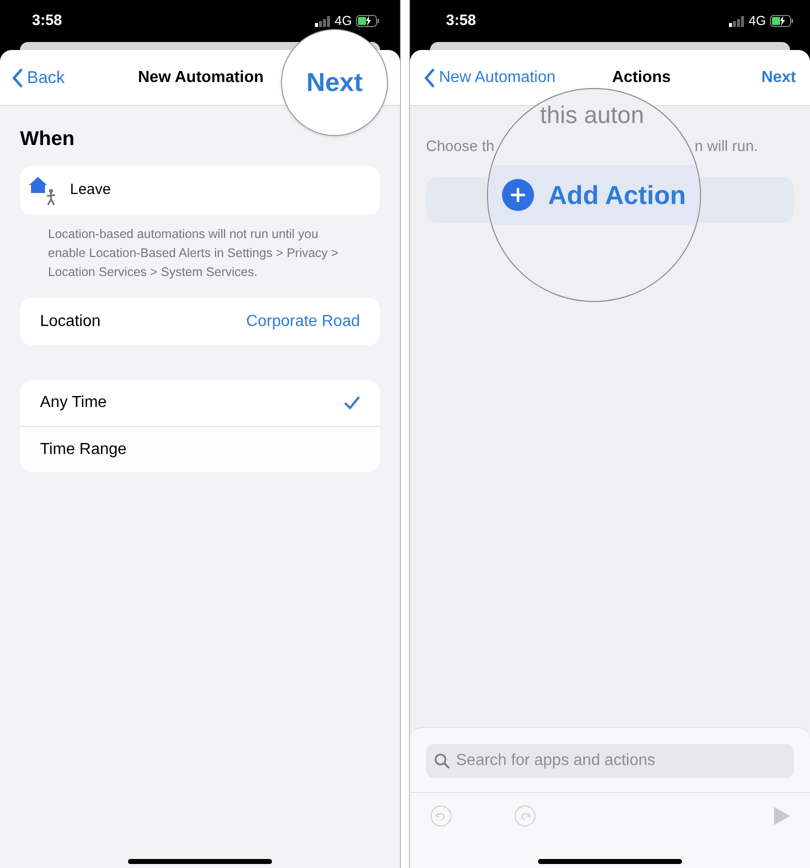 The image size is (810, 868). Describe the element at coordinates (641, 78) in the screenshot. I see `nav-title: Actions` at that location.